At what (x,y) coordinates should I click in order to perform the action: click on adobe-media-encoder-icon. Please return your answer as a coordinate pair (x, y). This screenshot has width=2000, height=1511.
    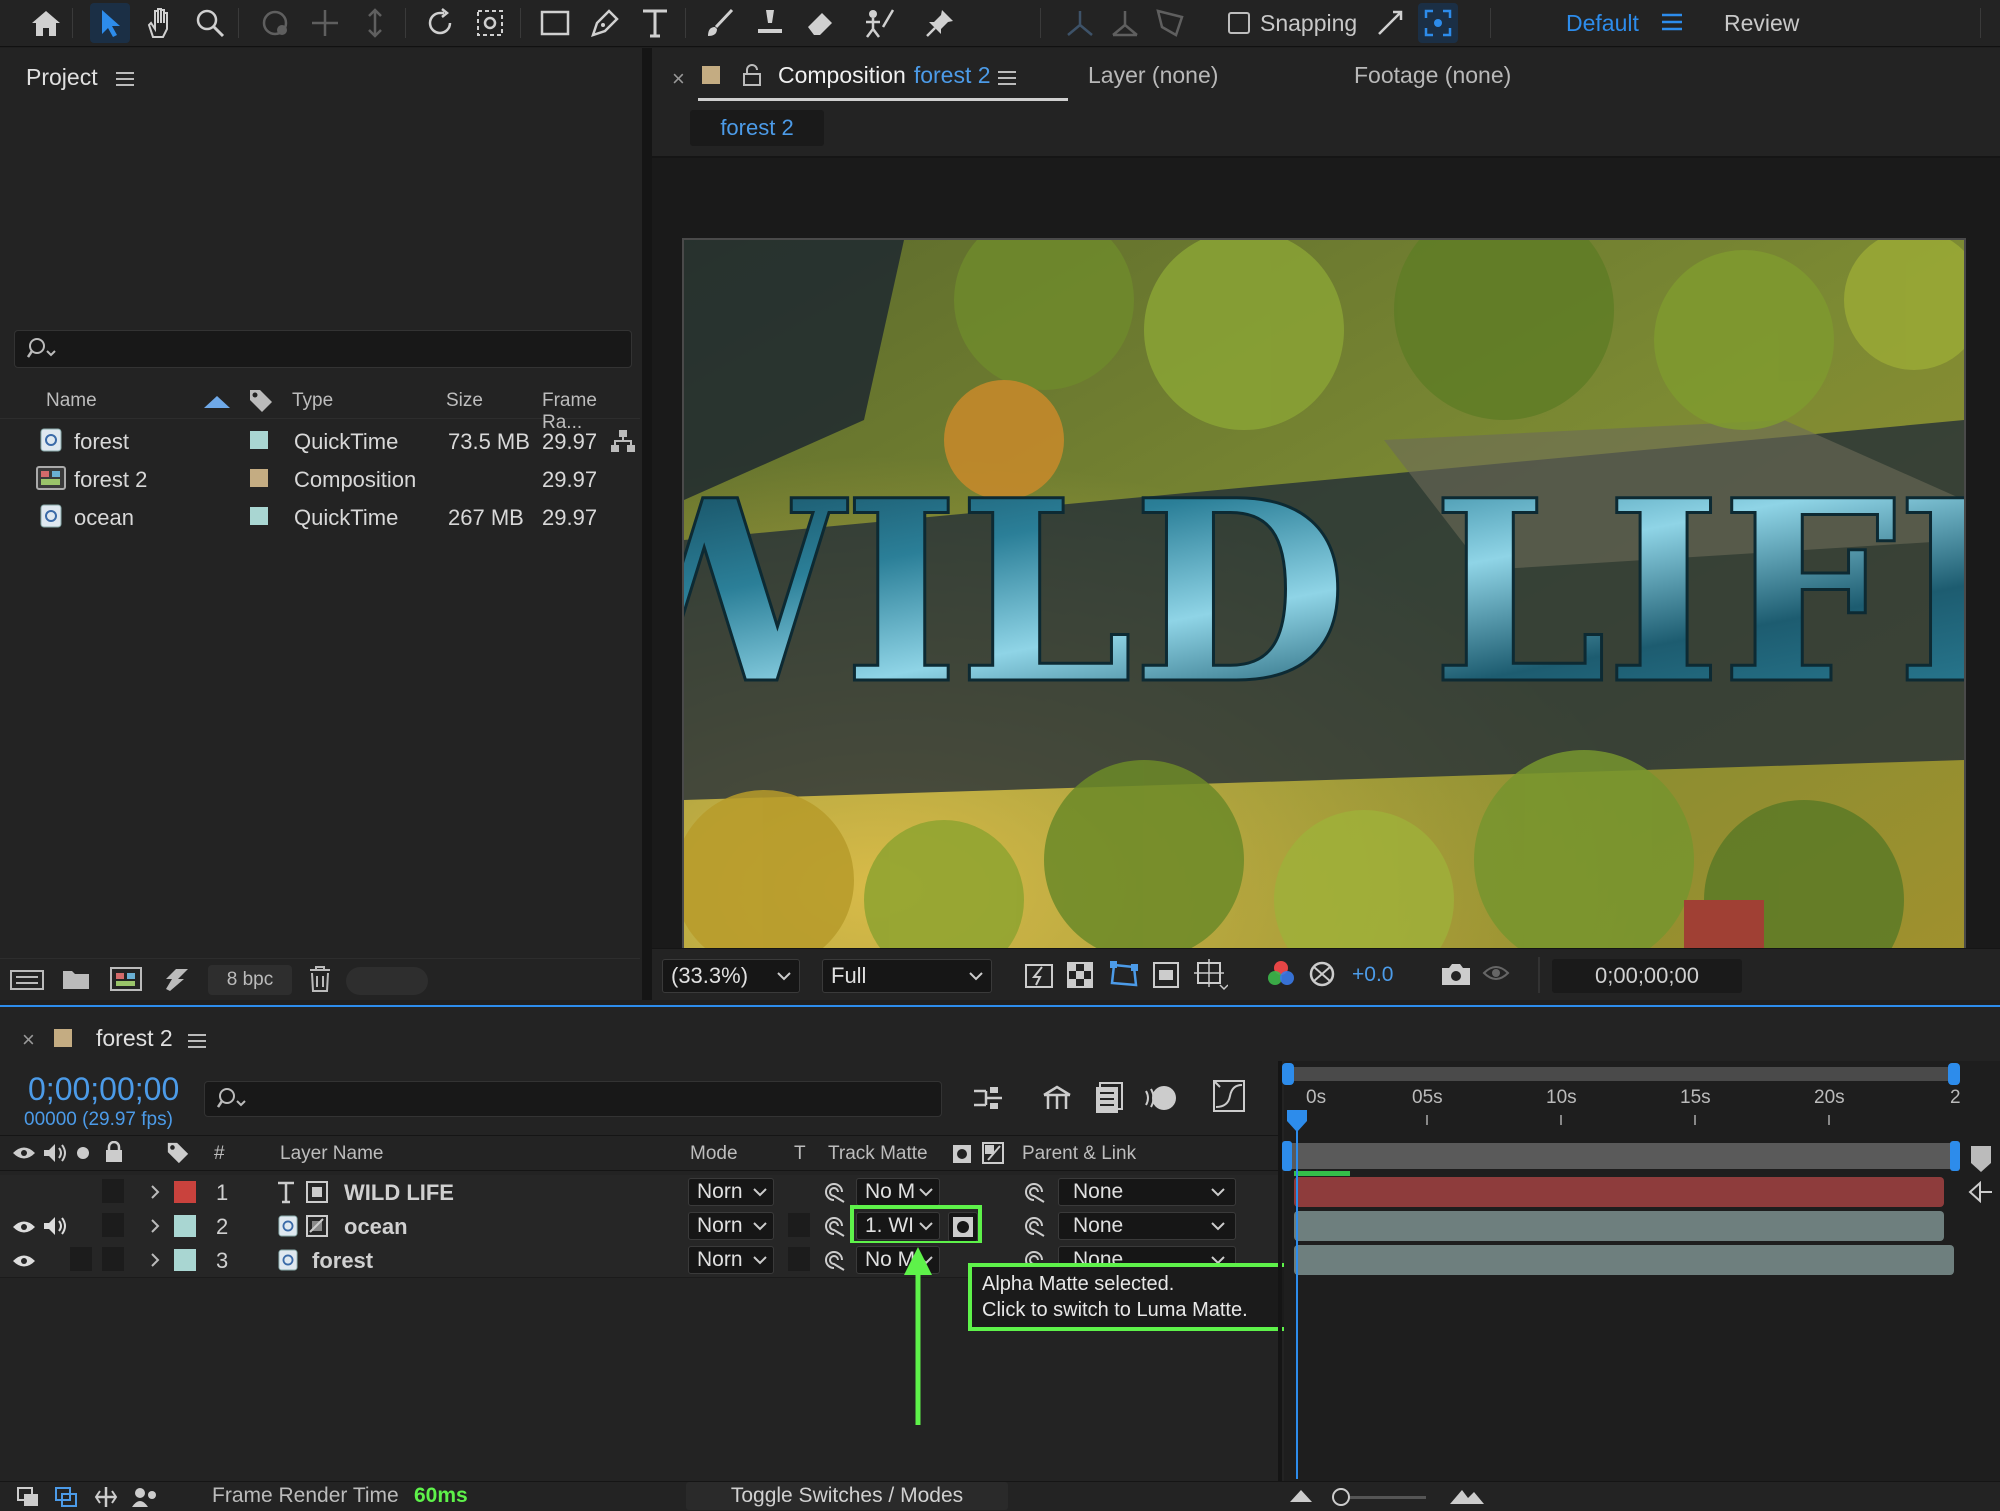
    Looking at the image, I should click on (176, 979).